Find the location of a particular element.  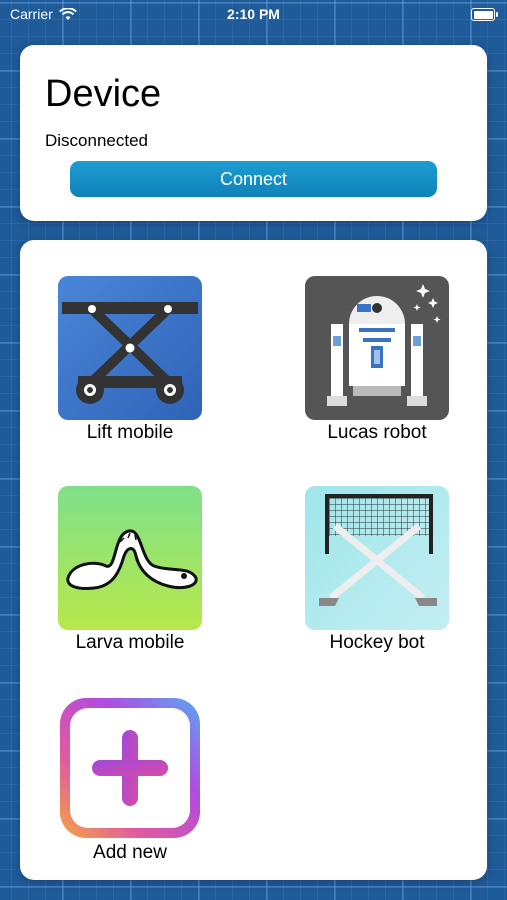

add-new-label: Add new is located at coordinates (130, 852).